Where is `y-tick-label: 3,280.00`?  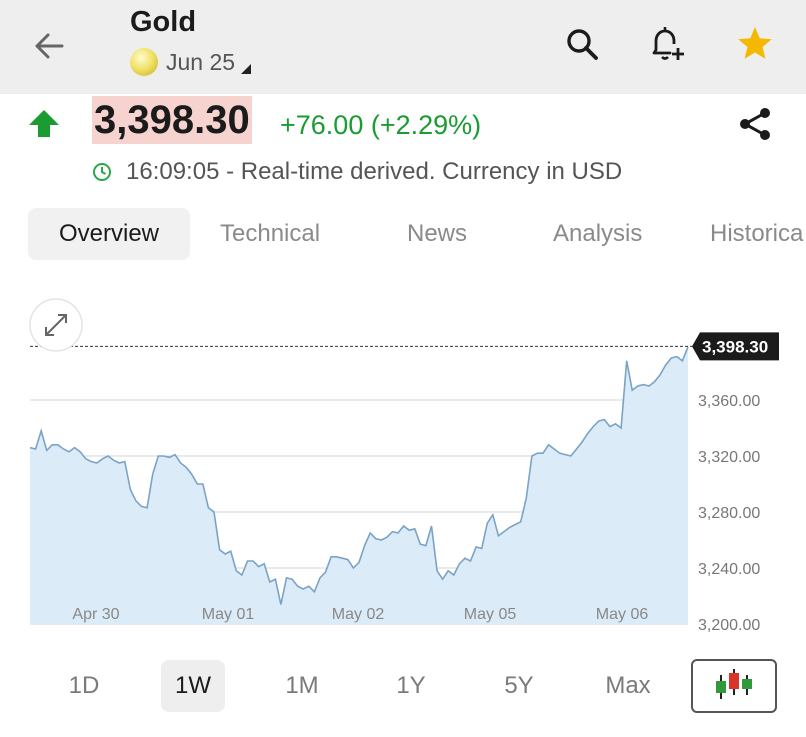 y-tick-label: 3,280.00 is located at coordinates (729, 513).